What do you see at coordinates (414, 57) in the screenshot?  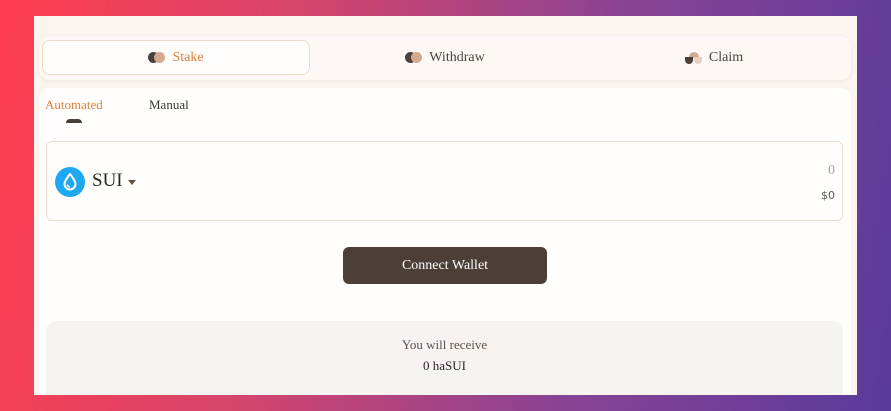 I see `withdraw-icon` at bounding box center [414, 57].